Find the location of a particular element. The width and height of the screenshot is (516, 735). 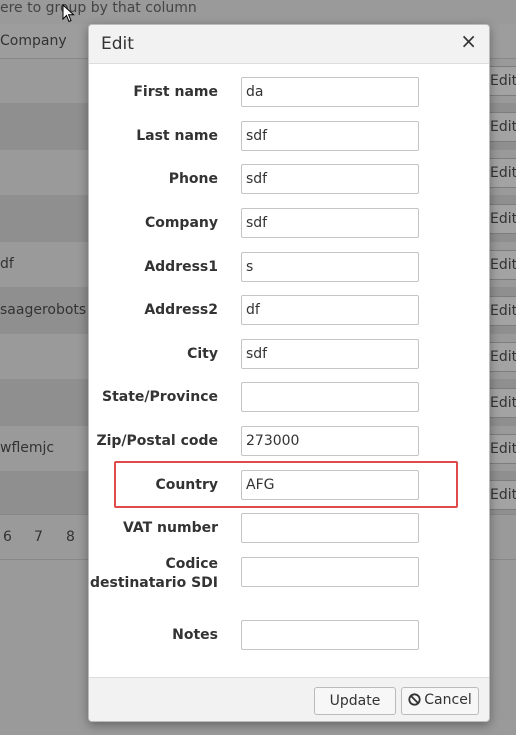

form-row-address1: Address1 is located at coordinates (289, 268).